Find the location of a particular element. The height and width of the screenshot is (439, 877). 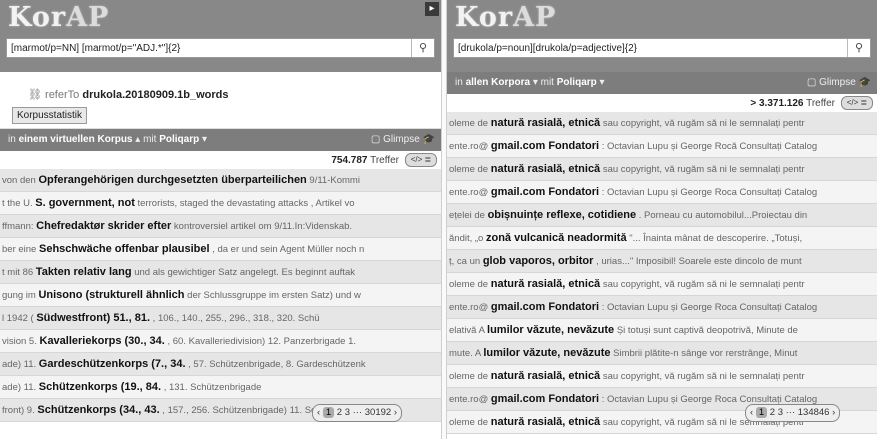

left-context: l 1942 ( is located at coordinates (18, 318).